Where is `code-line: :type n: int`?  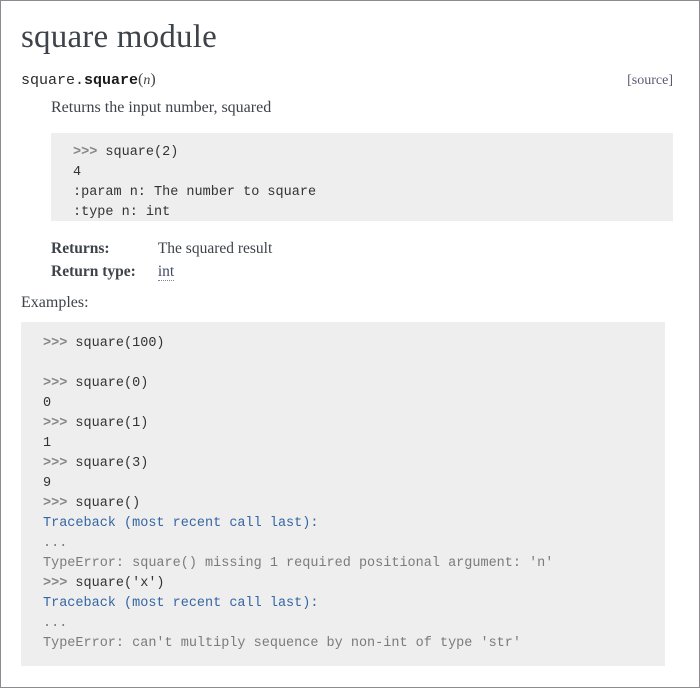
code-line: :type n: int is located at coordinates (121, 212).